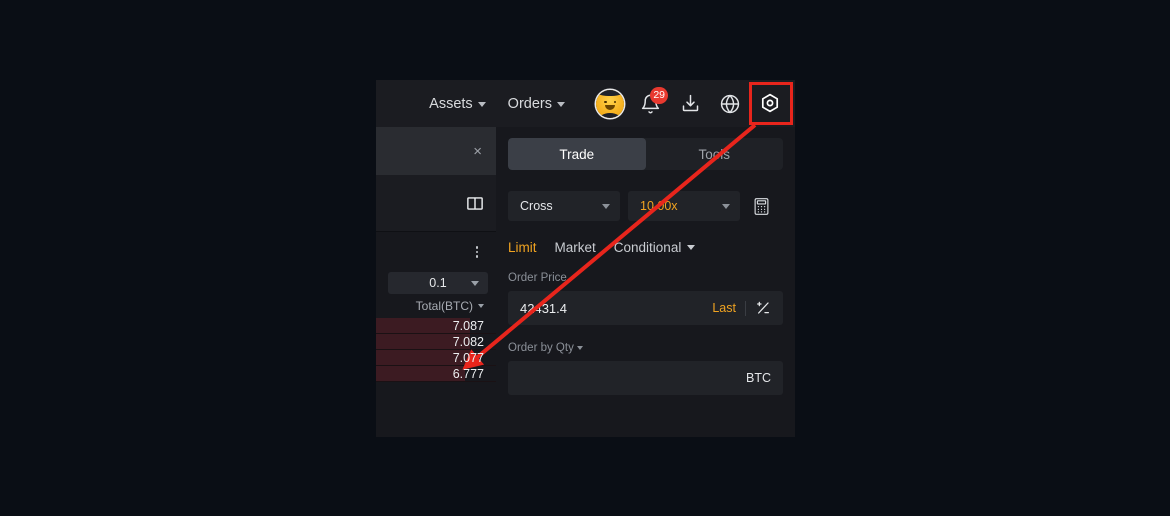  What do you see at coordinates (659, 95) in the screenshot?
I see `notification-badge: 29` at bounding box center [659, 95].